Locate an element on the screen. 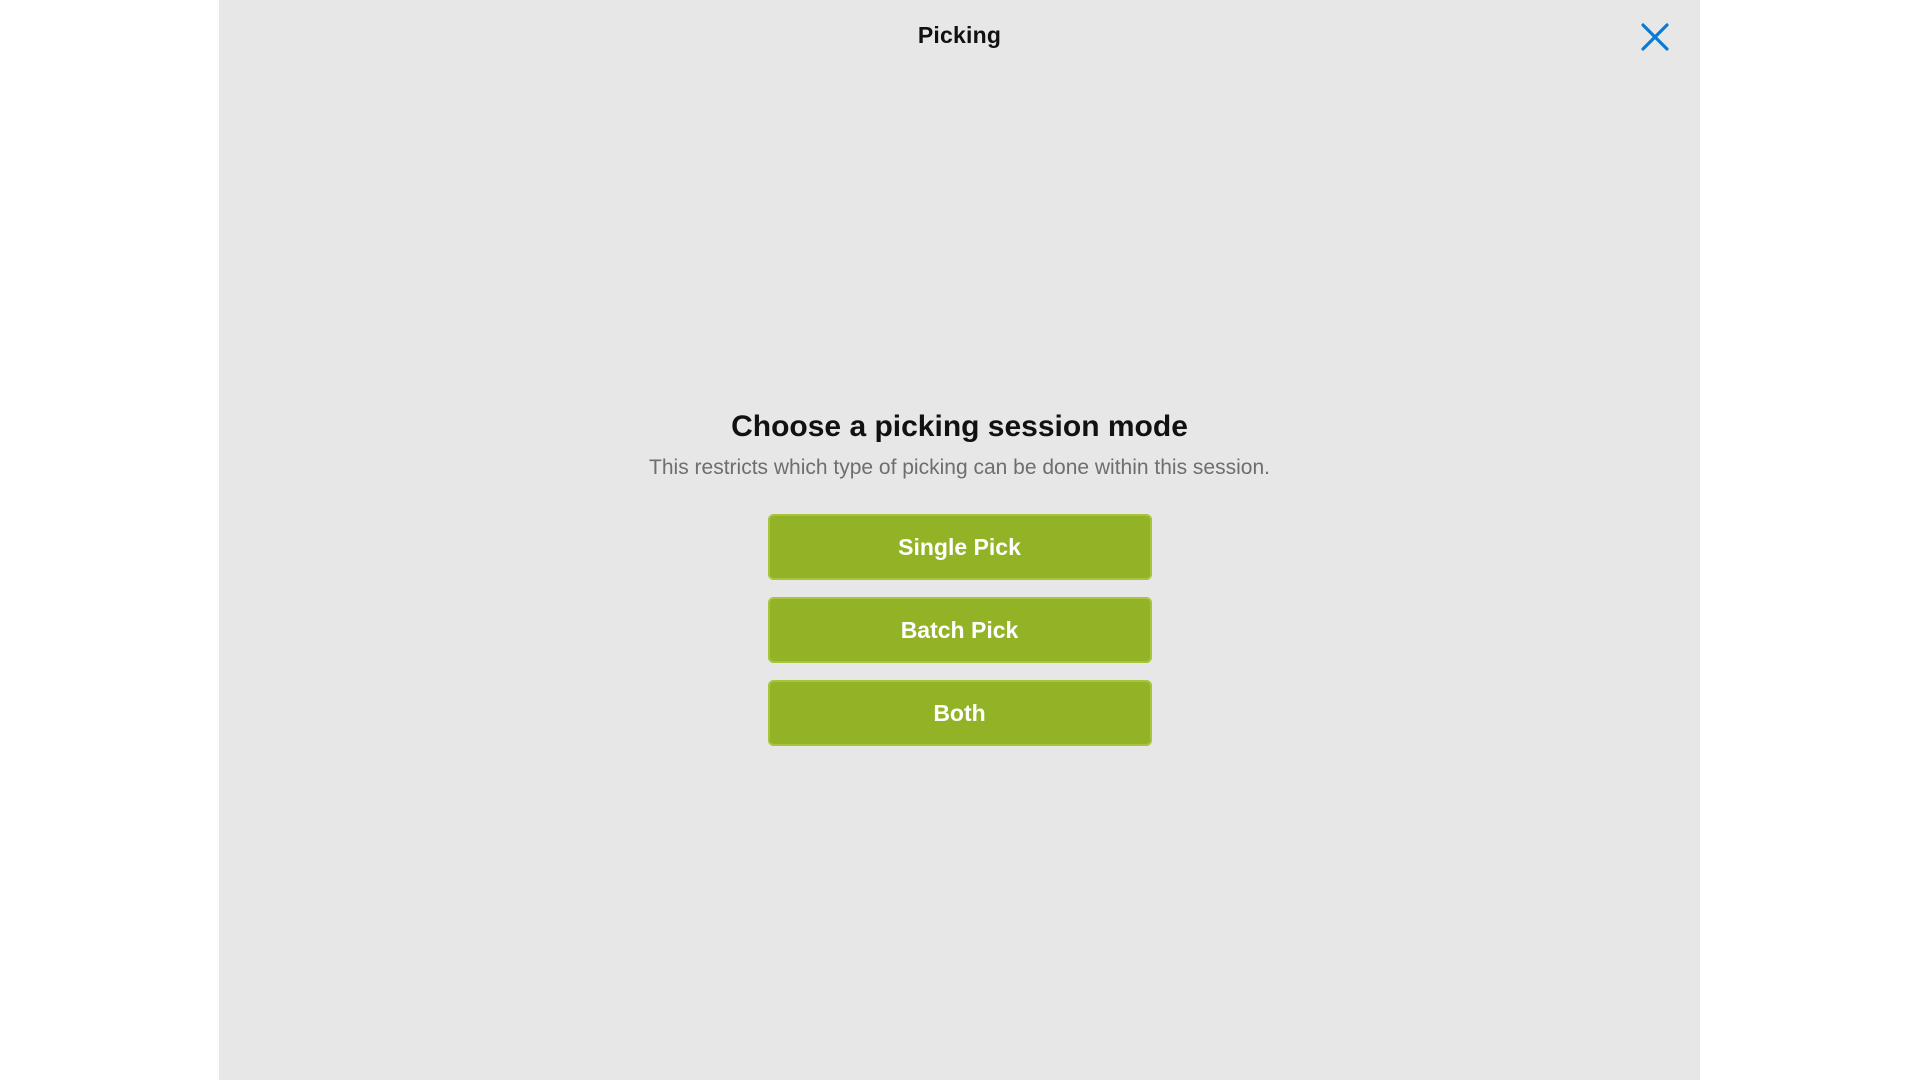 The image size is (1920, 1080). both-button: Both is located at coordinates (959, 713).